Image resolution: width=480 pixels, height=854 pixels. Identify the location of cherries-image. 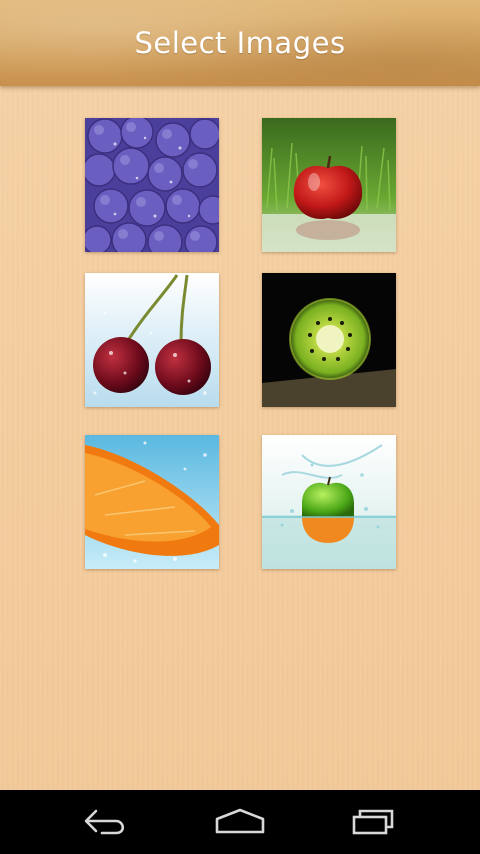
(152, 340).